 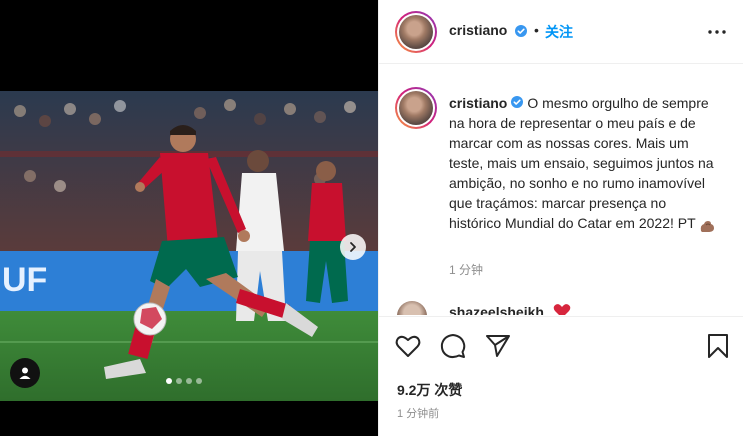 What do you see at coordinates (478, 103) in the screenshot?
I see `caption-username: cristiano` at bounding box center [478, 103].